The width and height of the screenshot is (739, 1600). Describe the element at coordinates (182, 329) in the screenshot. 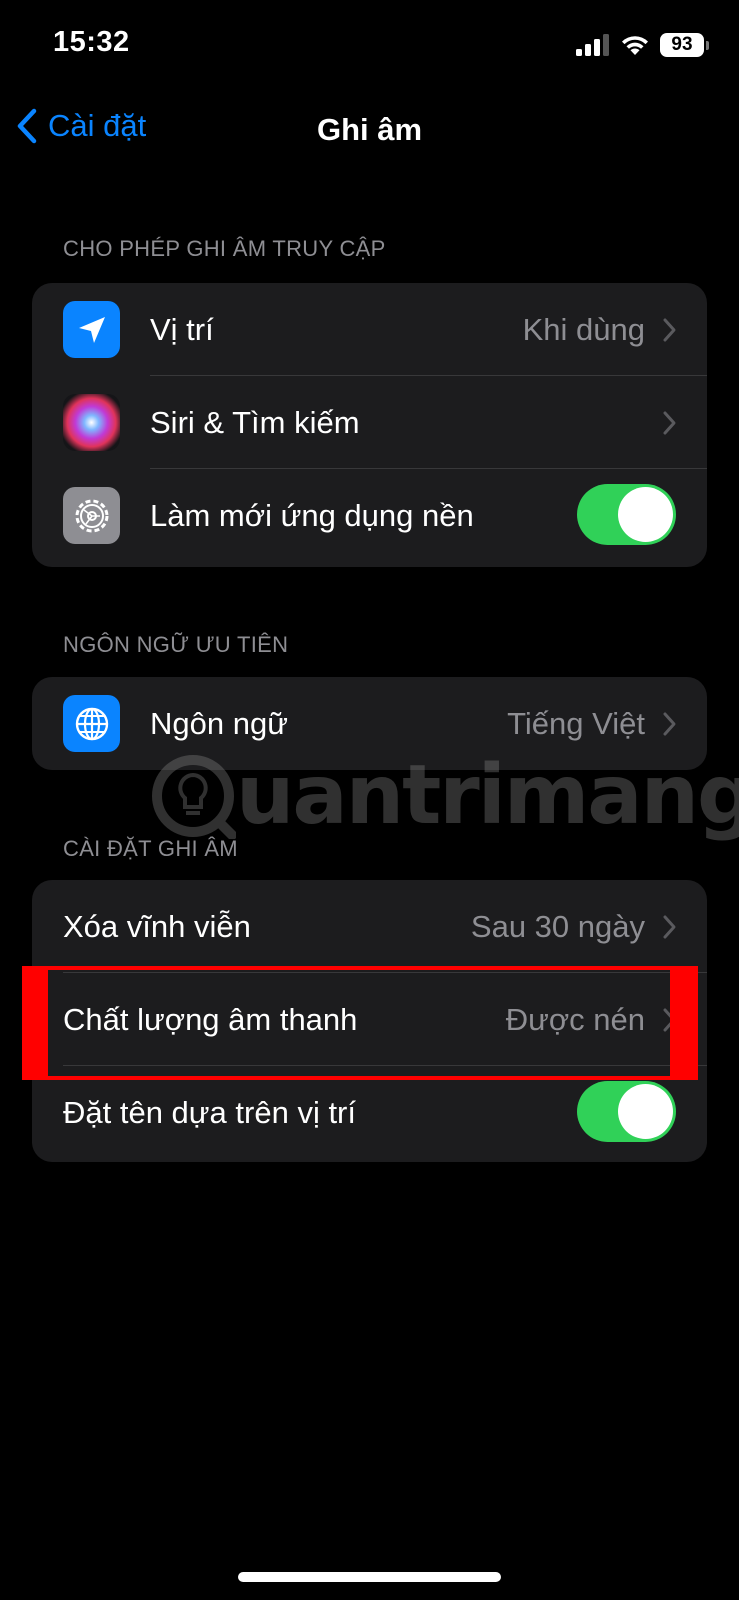

I see `location-label: Vị trí` at that location.